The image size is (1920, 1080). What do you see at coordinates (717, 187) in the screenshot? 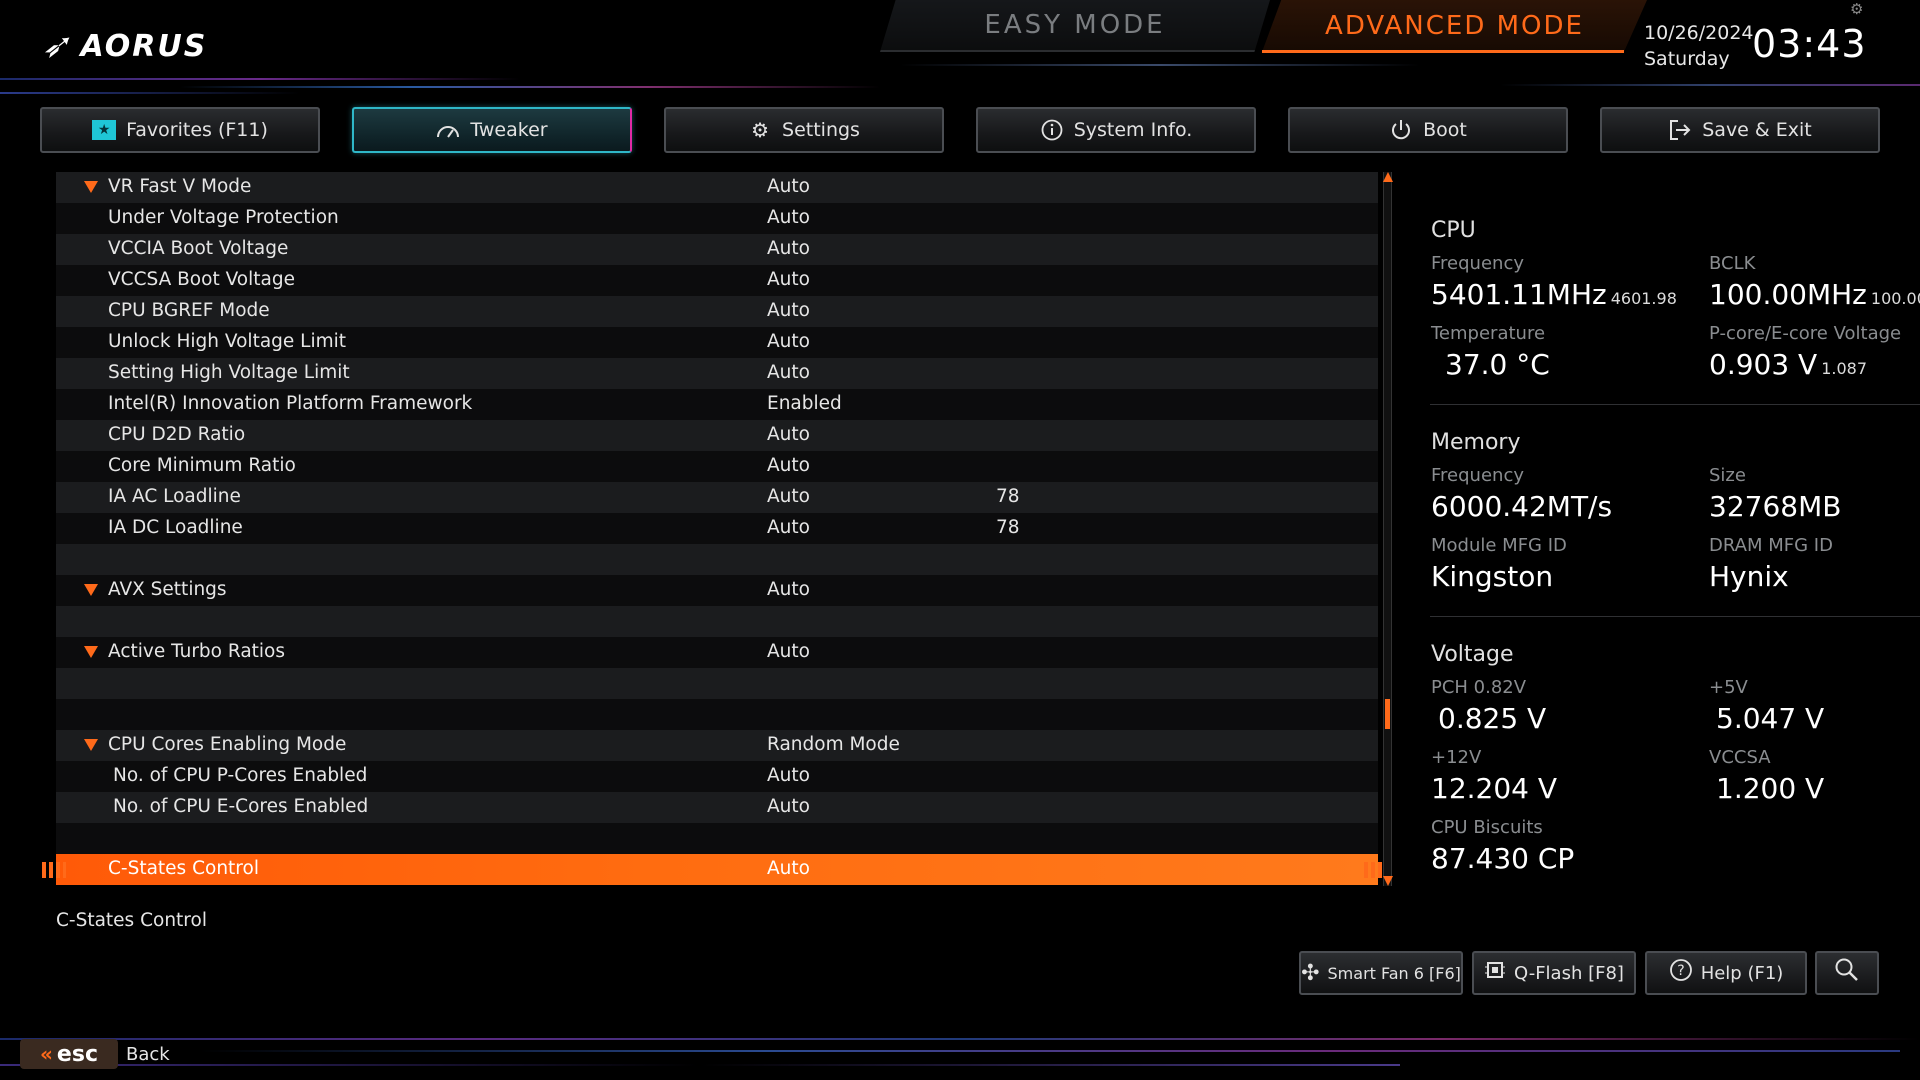
I see `setting-row: VR Fast V Mode Auto` at bounding box center [717, 187].